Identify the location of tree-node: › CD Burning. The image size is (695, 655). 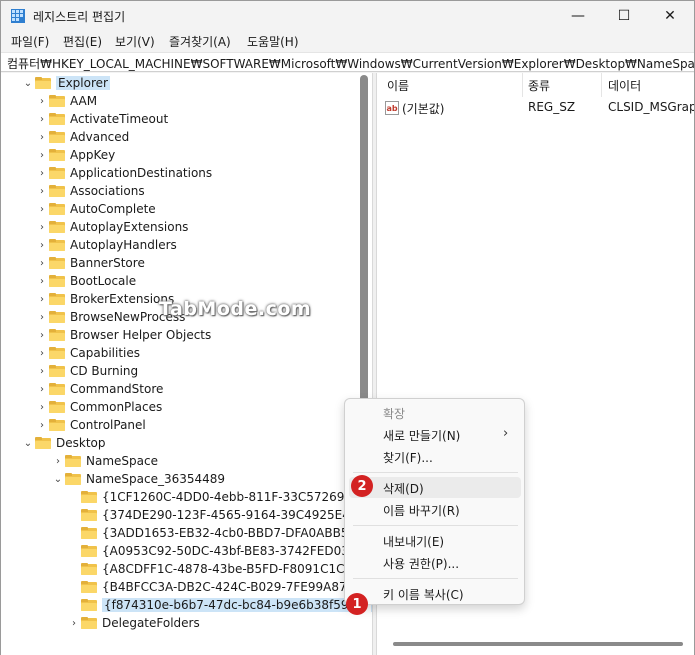
(86, 371).